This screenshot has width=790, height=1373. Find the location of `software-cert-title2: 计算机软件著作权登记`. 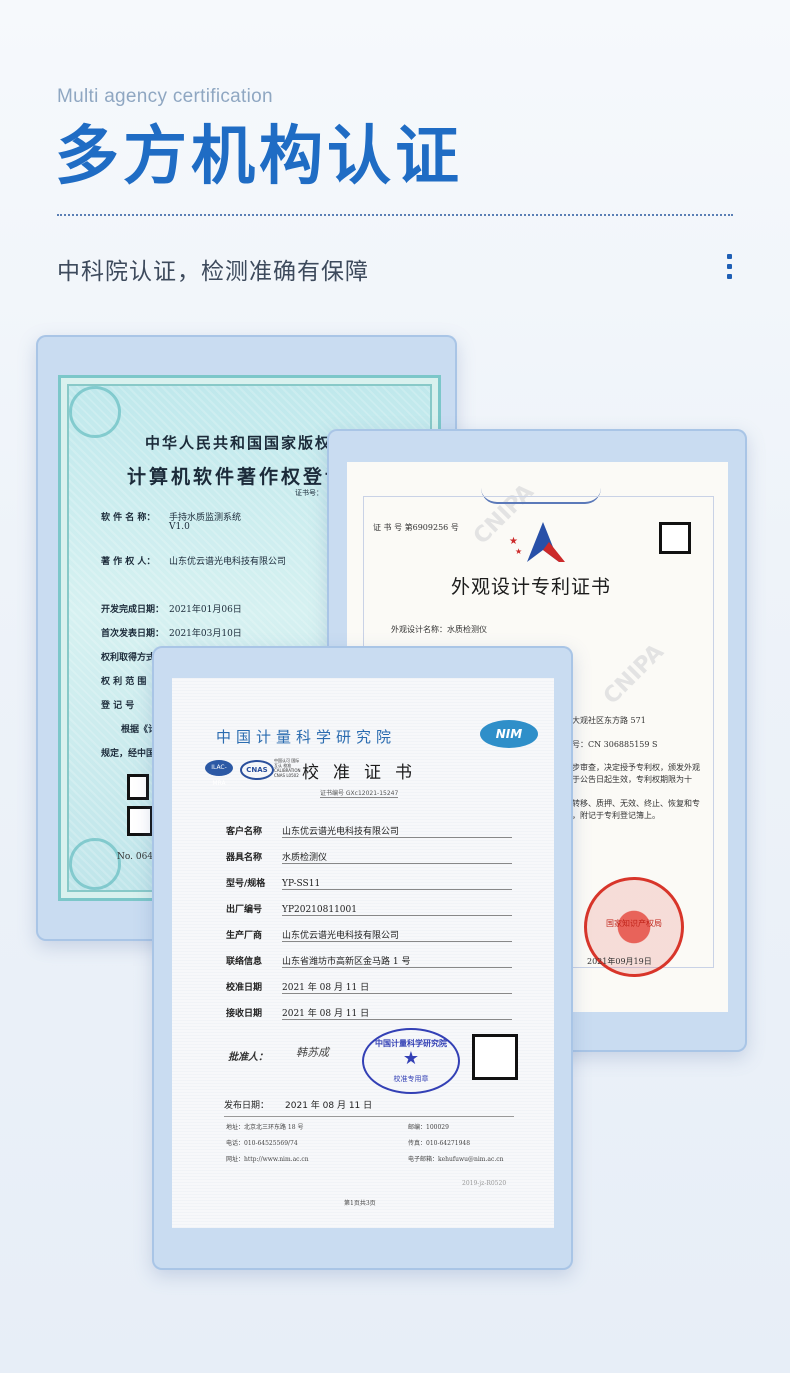

software-cert-title2: 计算机软件著作权登记 is located at coordinates (237, 477).